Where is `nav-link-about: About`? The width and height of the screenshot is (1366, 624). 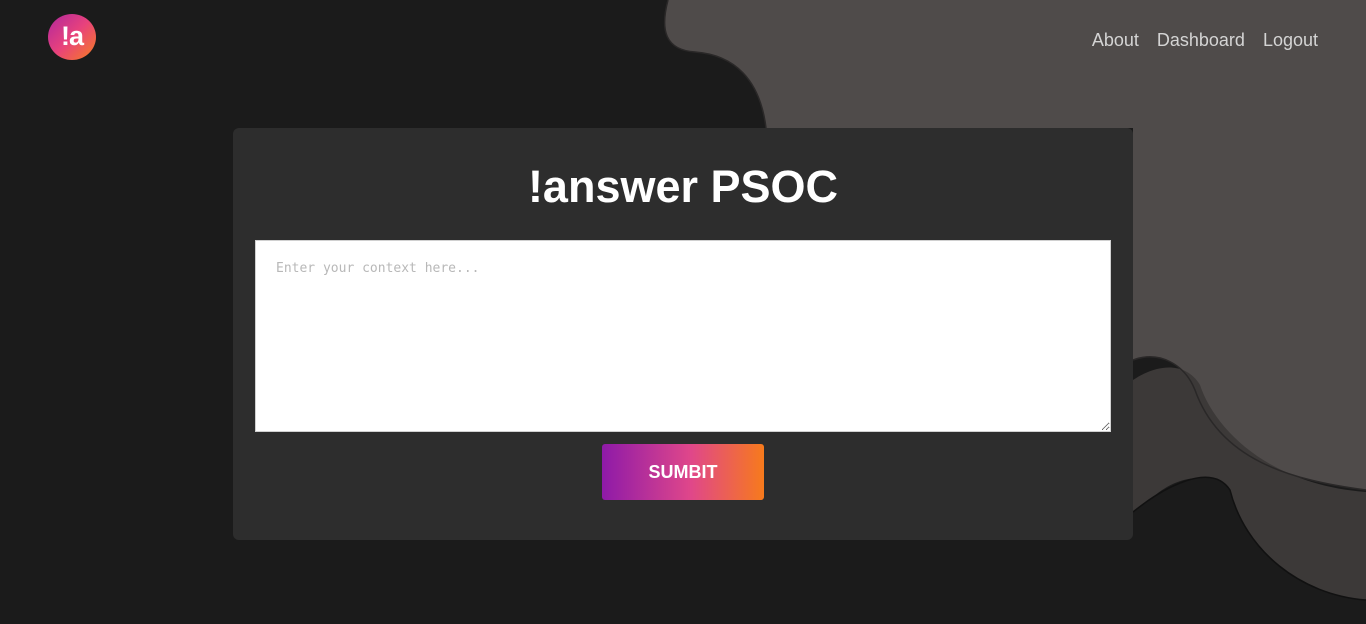
nav-link-about: About is located at coordinates (1115, 40).